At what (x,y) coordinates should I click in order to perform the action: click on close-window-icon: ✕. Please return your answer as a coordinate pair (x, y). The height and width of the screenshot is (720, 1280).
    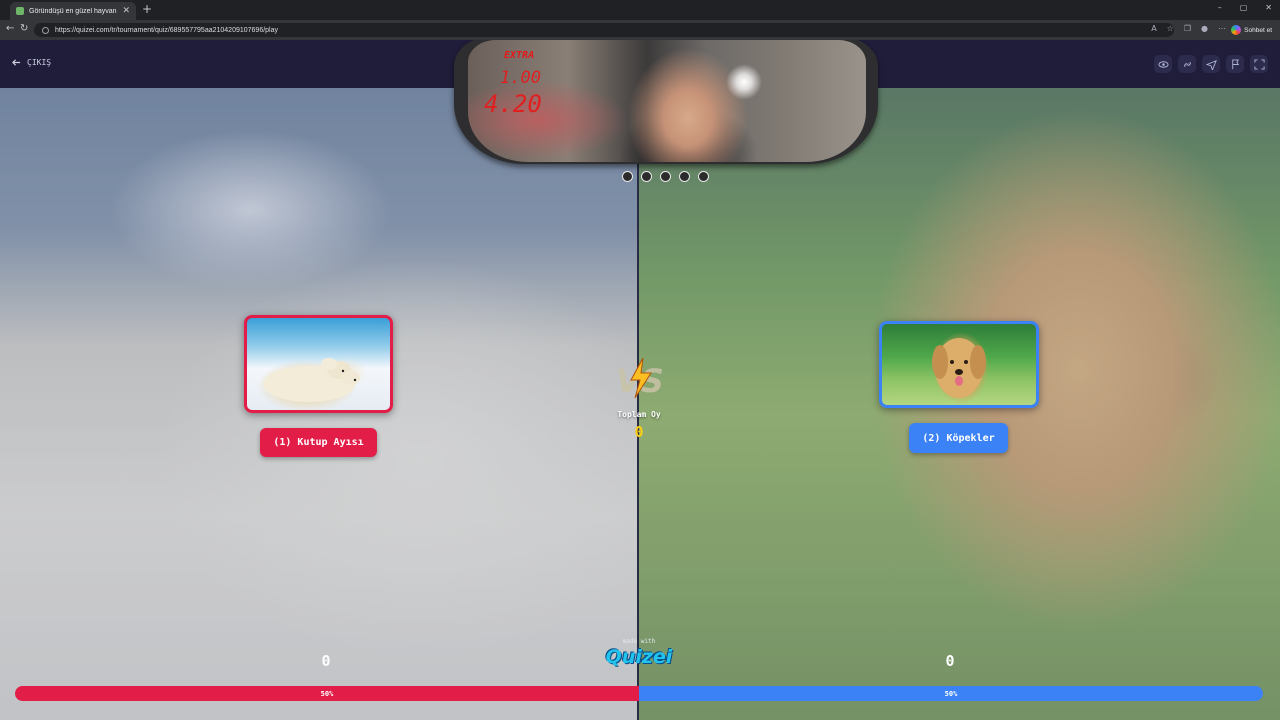
    Looking at the image, I should click on (1268, 7).